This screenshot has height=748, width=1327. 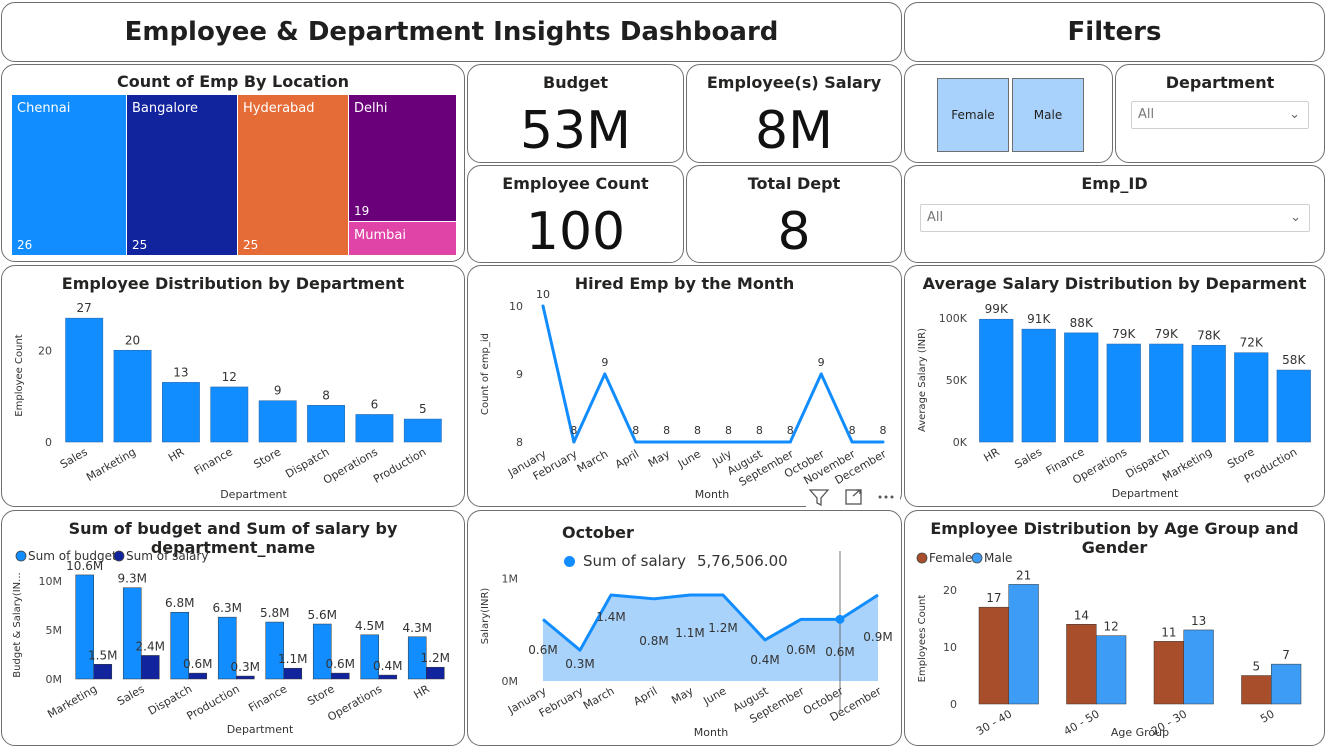 What do you see at coordinates (1114, 183) in the screenshot?
I see `empid-slicer-label: Emp_ID` at bounding box center [1114, 183].